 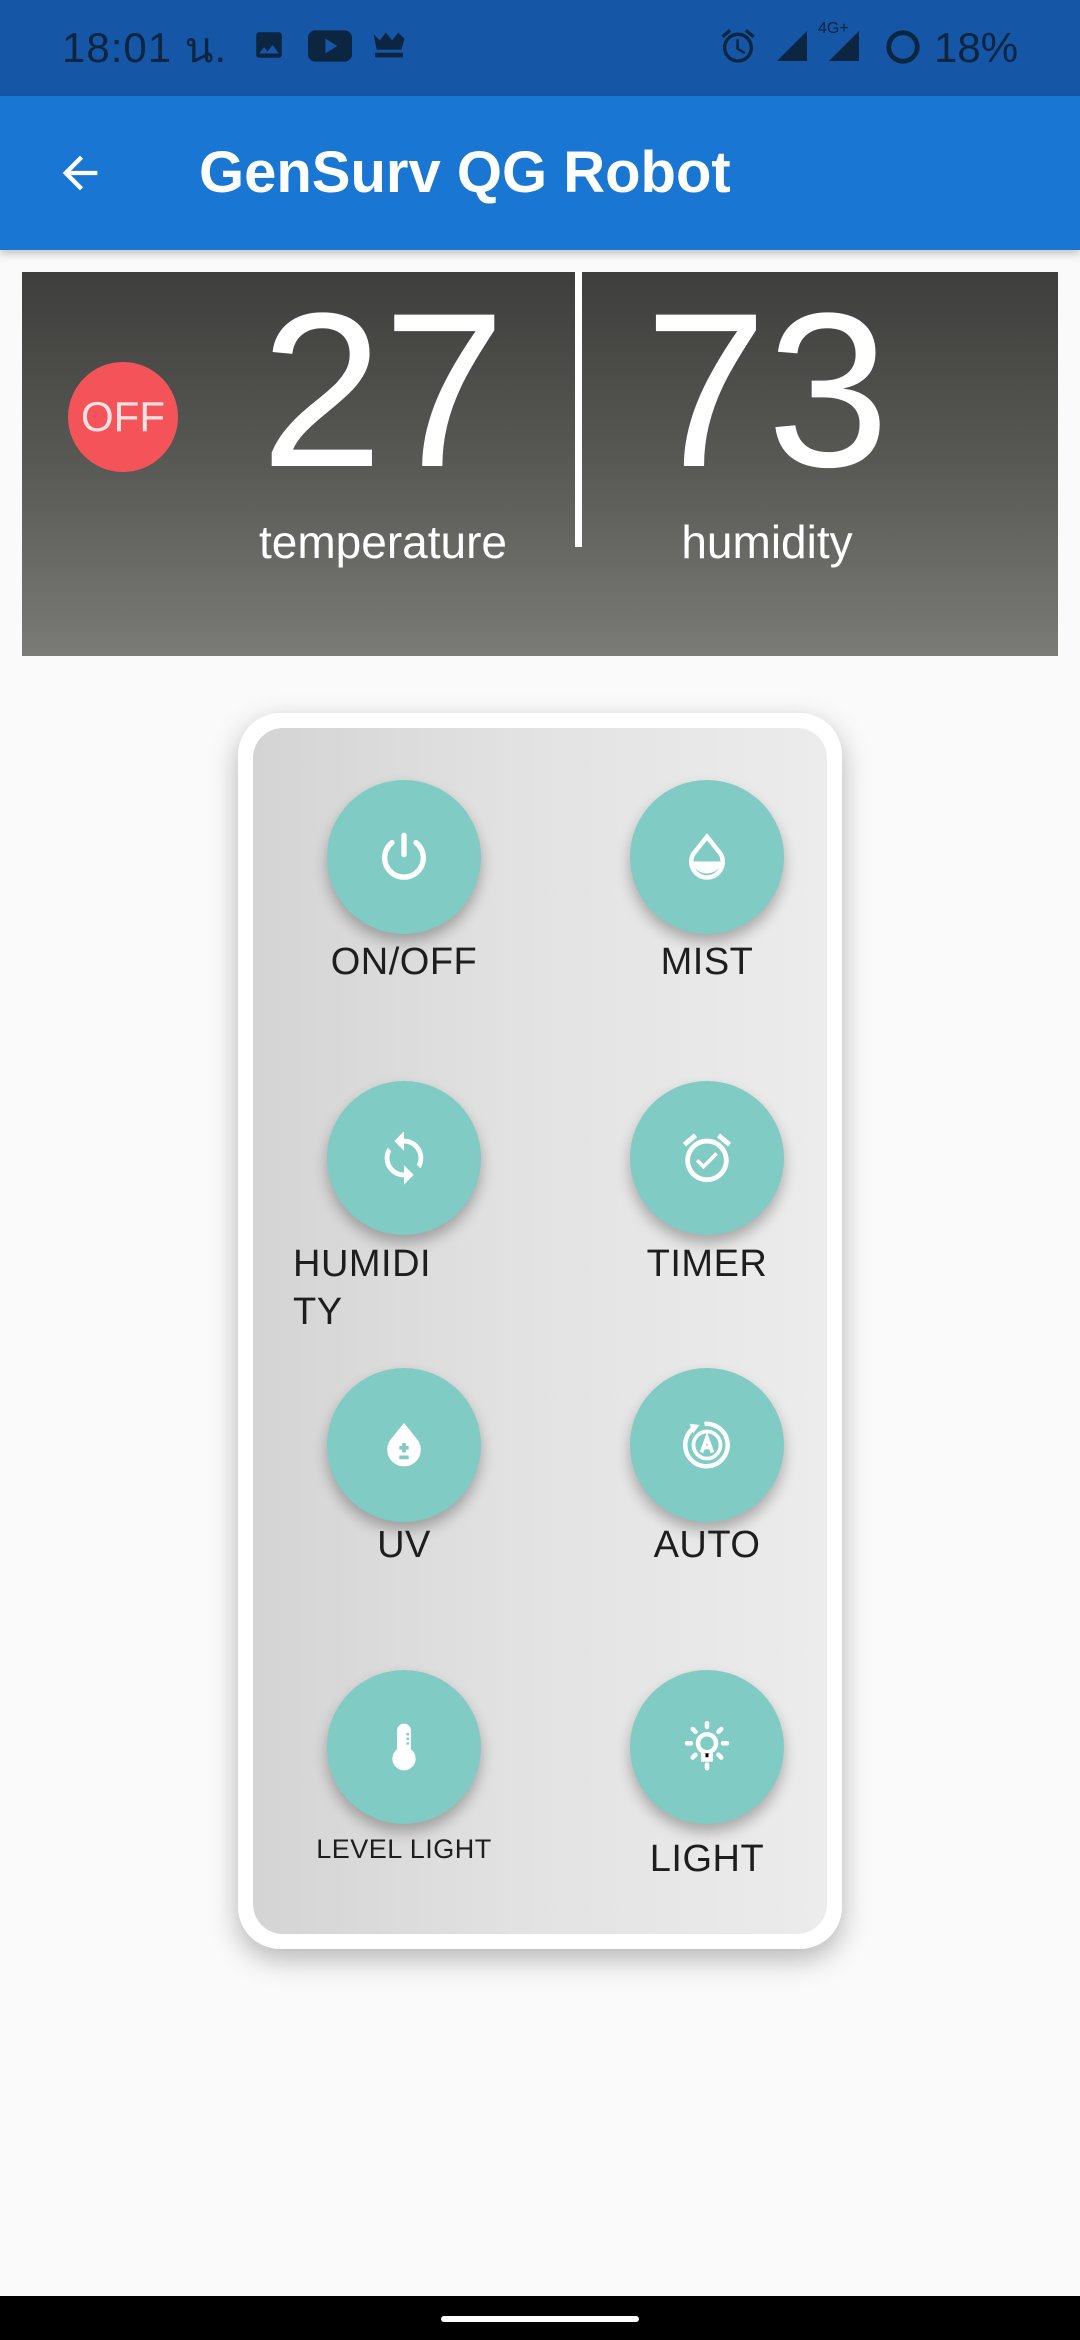 I want to click on timer-button-label: TIMER, so click(x=707, y=1264).